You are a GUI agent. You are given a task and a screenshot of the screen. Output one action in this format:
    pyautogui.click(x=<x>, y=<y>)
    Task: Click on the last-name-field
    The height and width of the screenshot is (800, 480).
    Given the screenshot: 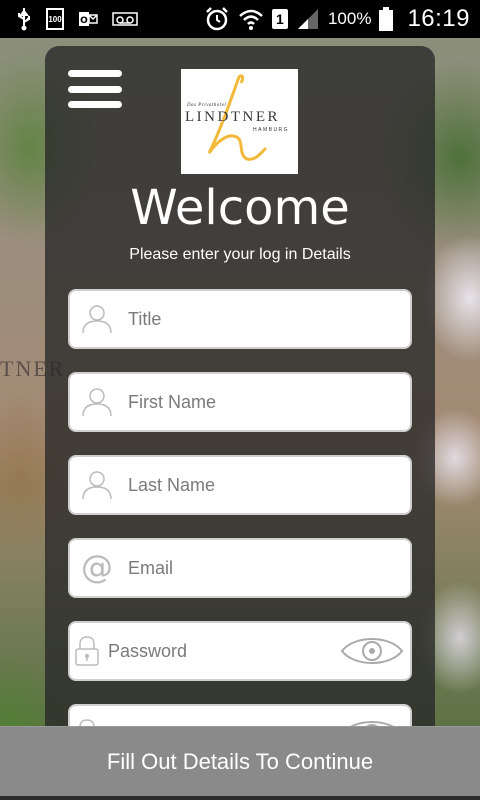 What is the action you would take?
    pyautogui.click(x=240, y=485)
    